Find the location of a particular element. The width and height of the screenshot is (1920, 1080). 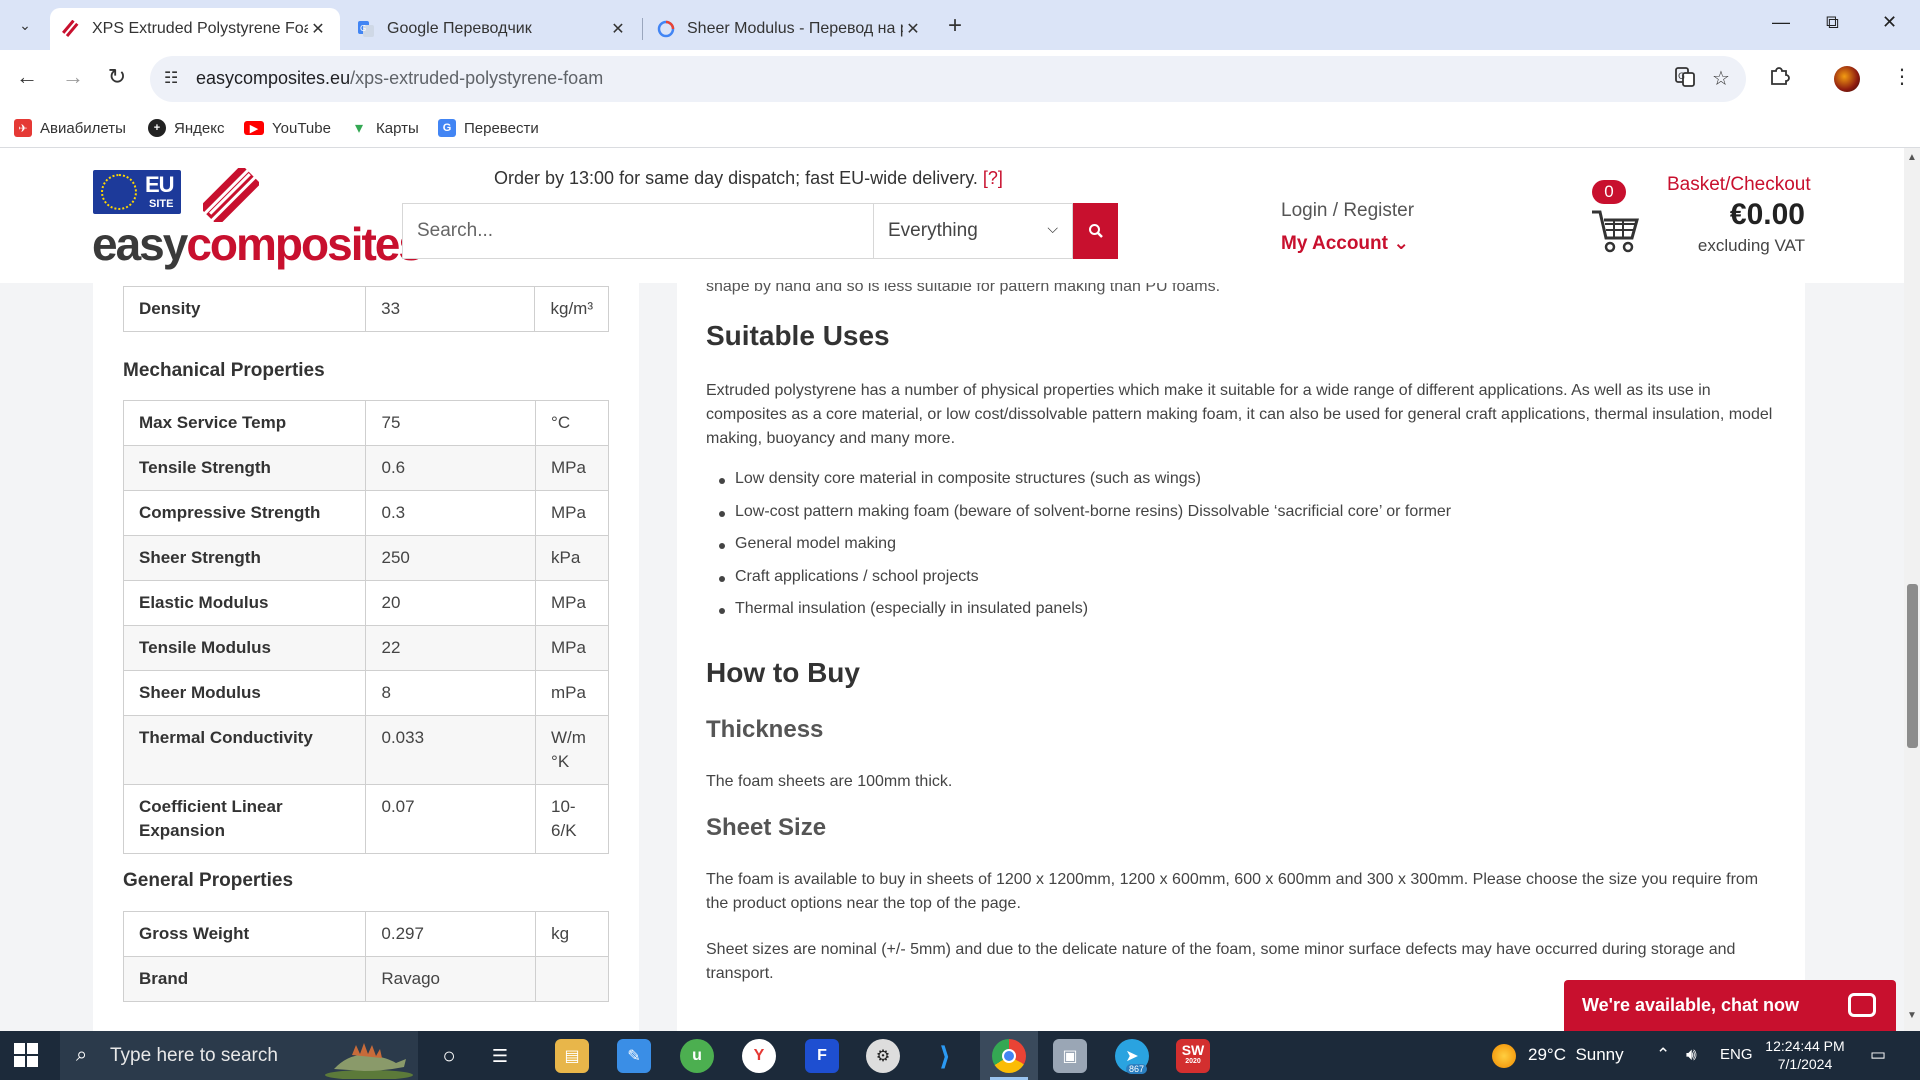

site-logo: easycomposites is located at coordinates (258, 244).